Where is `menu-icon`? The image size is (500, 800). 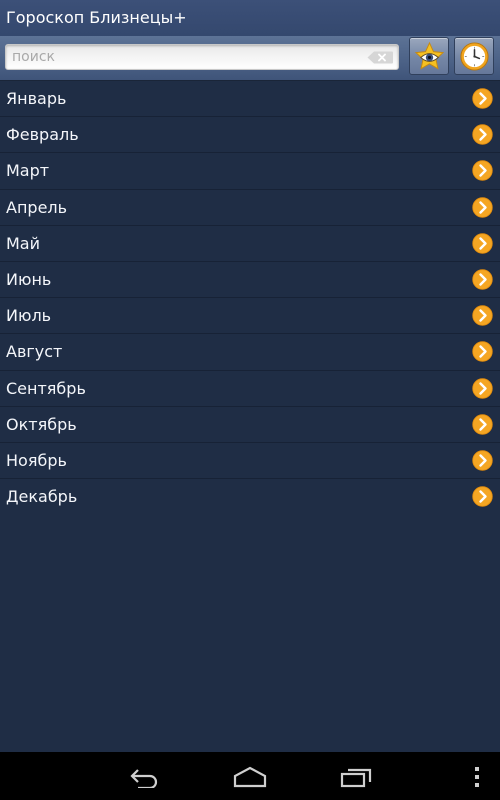
menu-icon is located at coordinates (477, 777).